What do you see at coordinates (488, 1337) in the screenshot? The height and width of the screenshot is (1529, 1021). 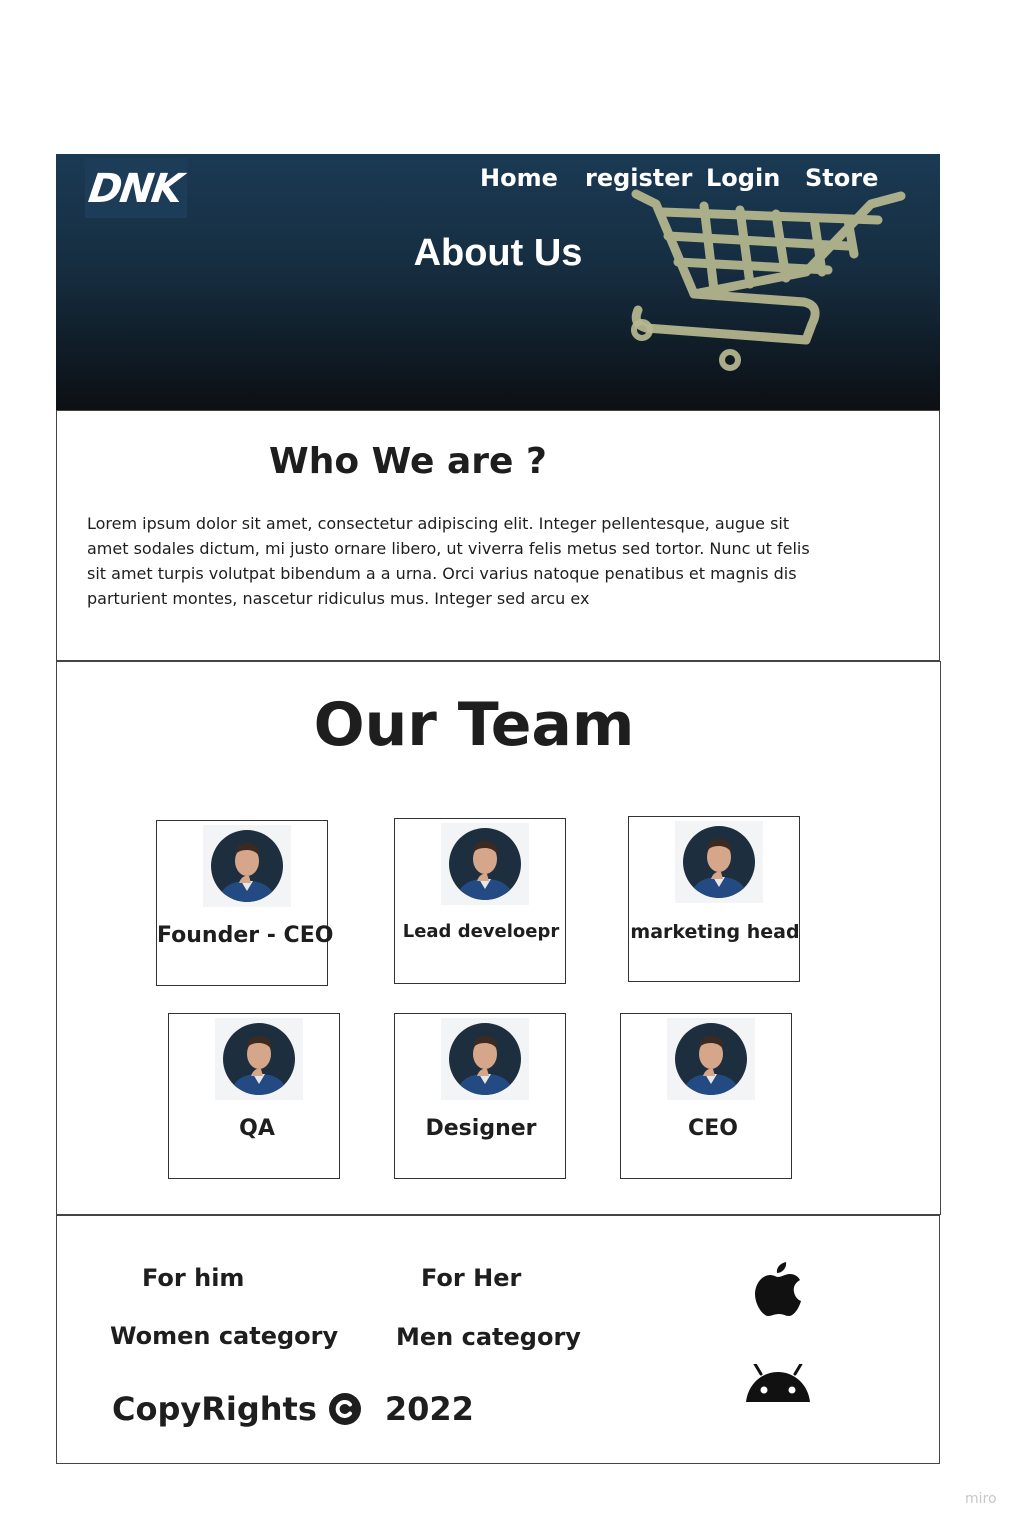 I see `men-category-link: Men category` at bounding box center [488, 1337].